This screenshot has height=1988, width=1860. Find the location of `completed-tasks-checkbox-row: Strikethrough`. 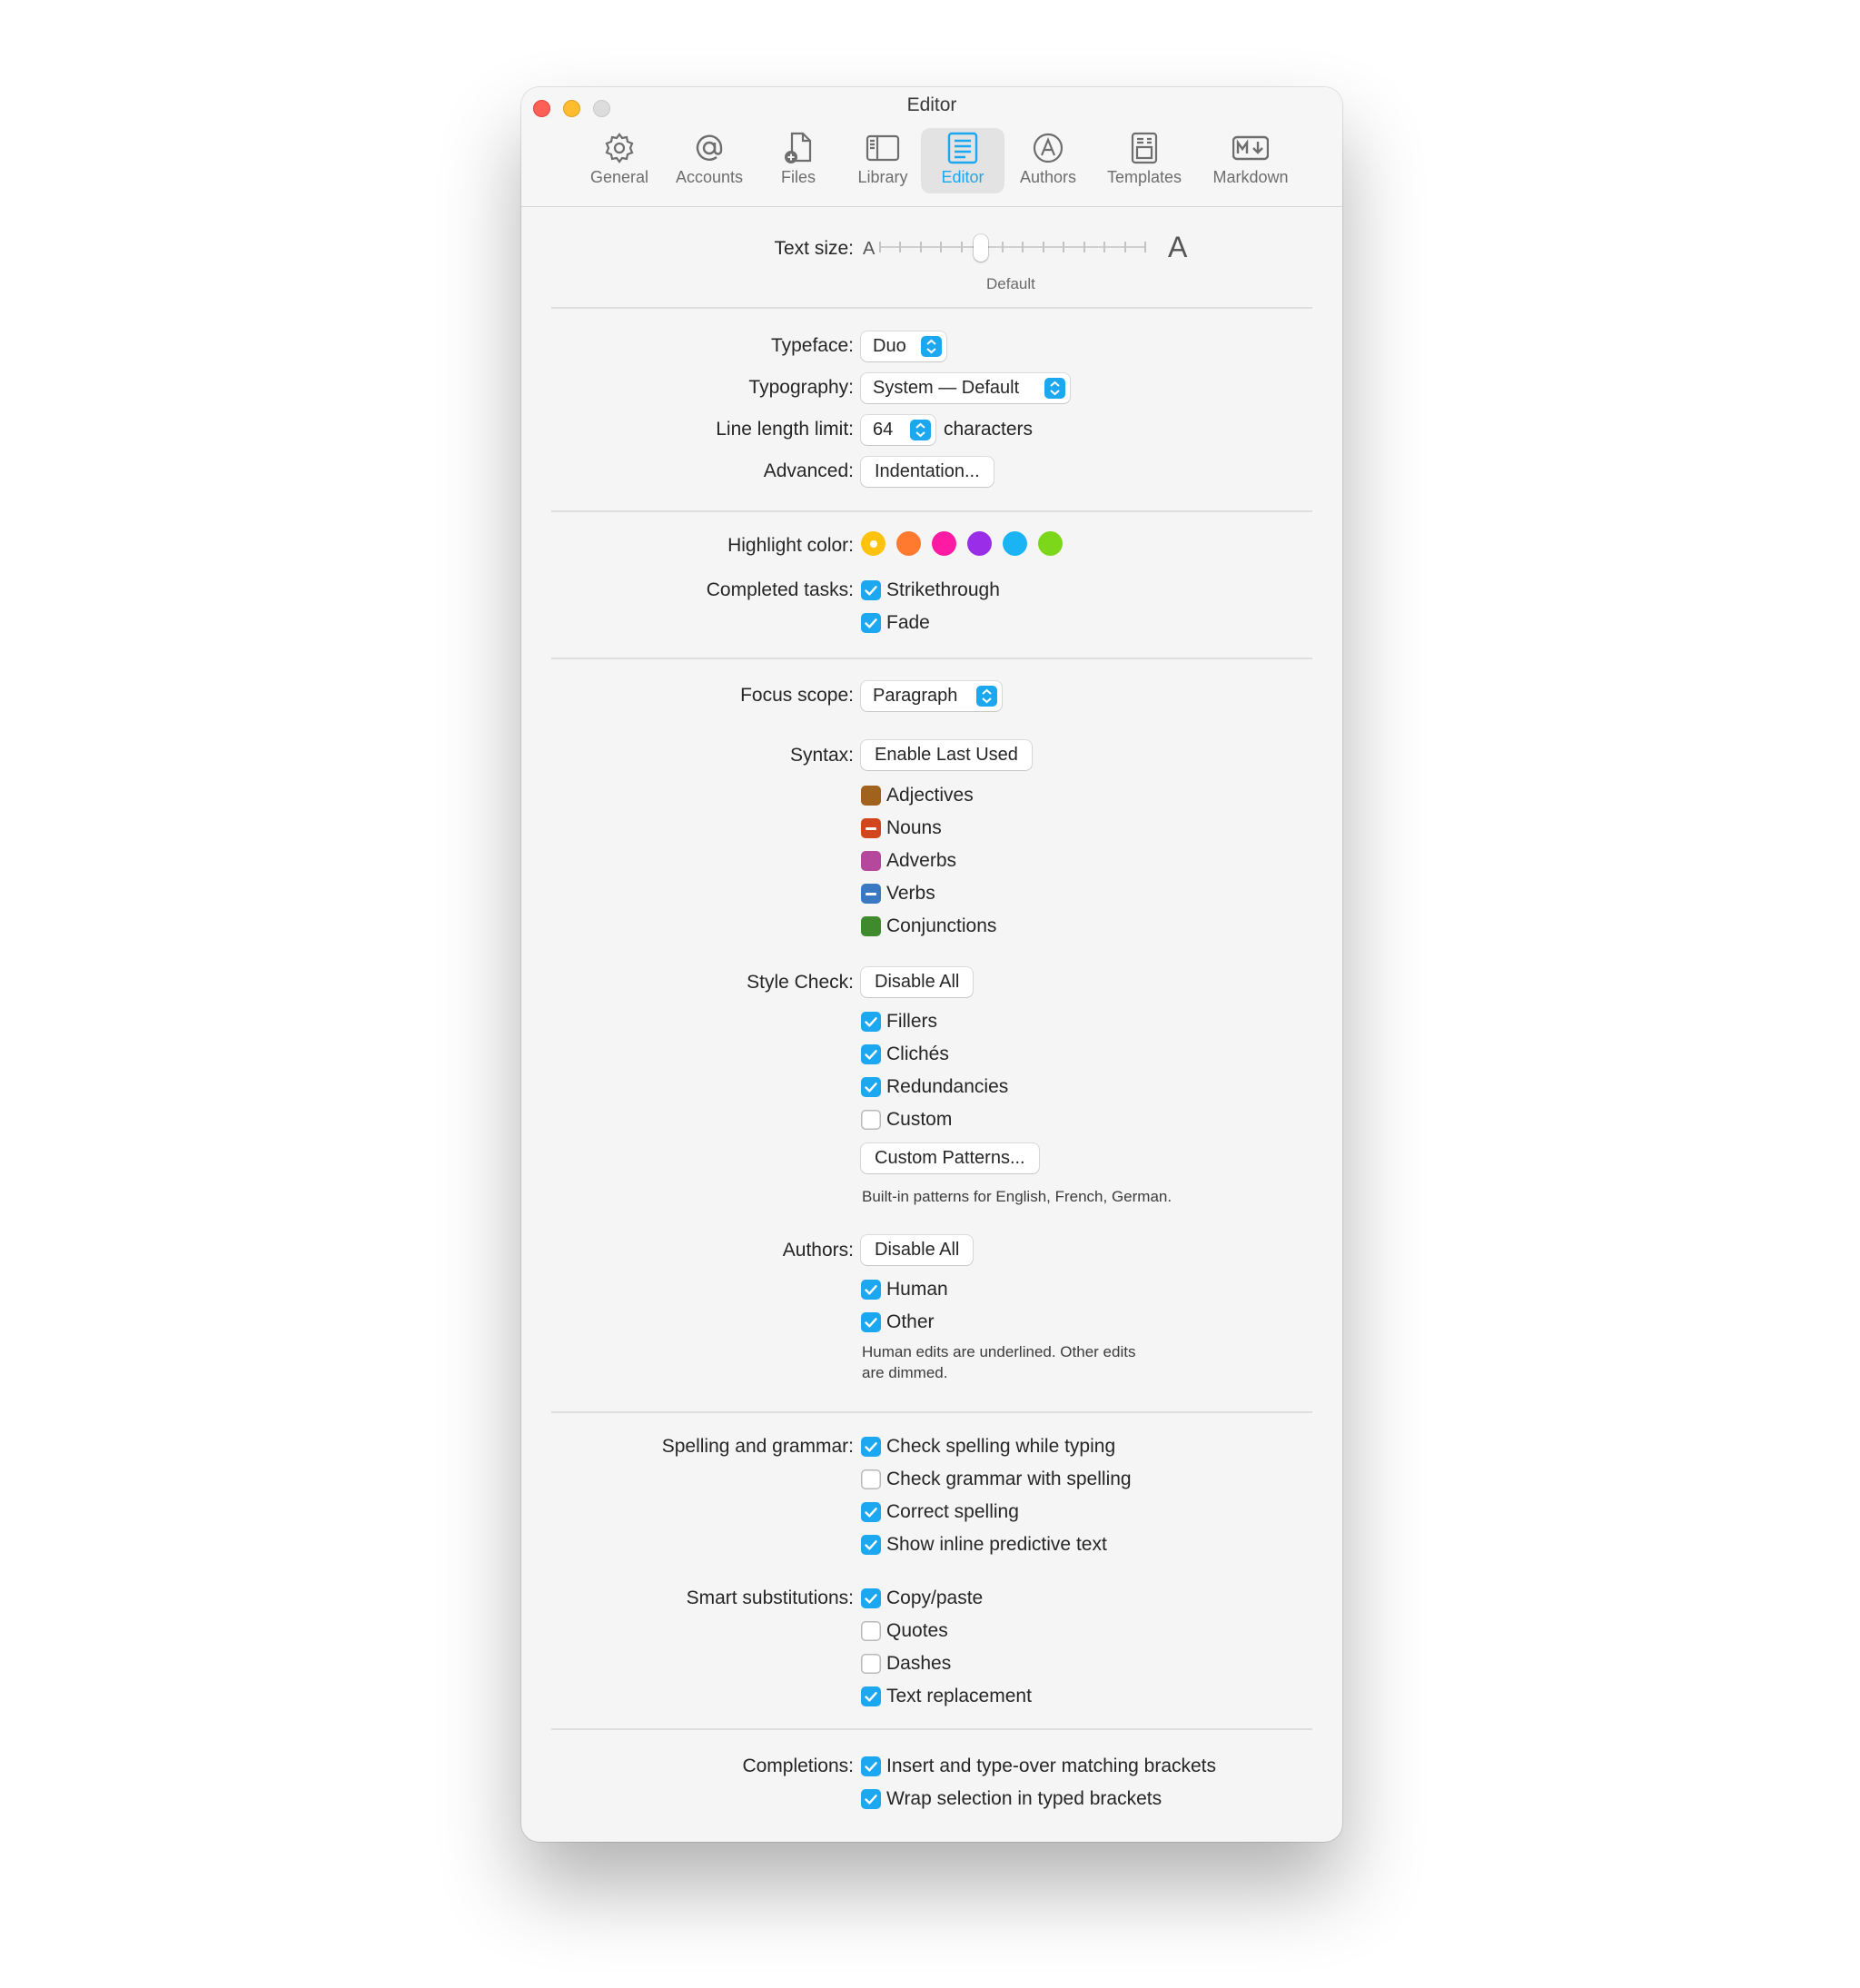

completed-tasks-checkbox-row: Strikethrough is located at coordinates (1079, 590).